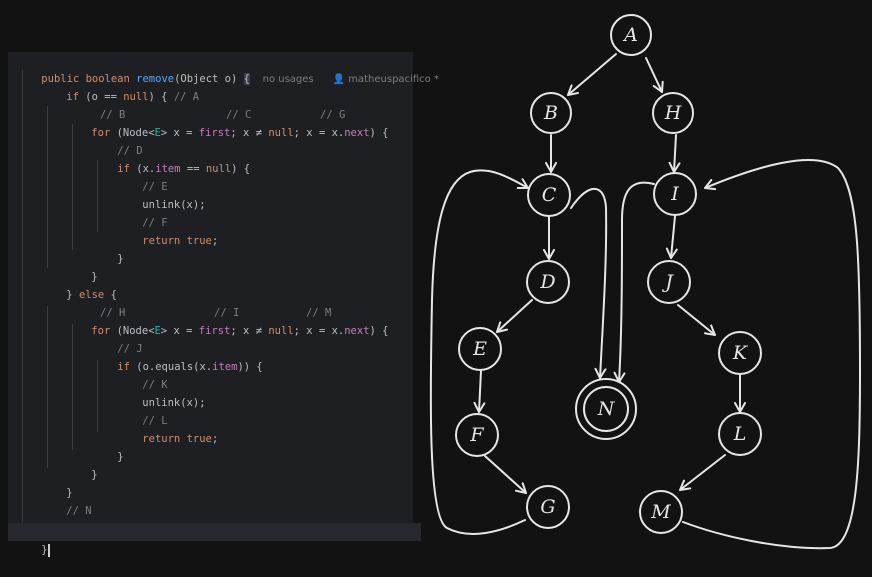 This screenshot has height=577, width=872. What do you see at coordinates (654, 75) in the screenshot?
I see `edge-a-h` at bounding box center [654, 75].